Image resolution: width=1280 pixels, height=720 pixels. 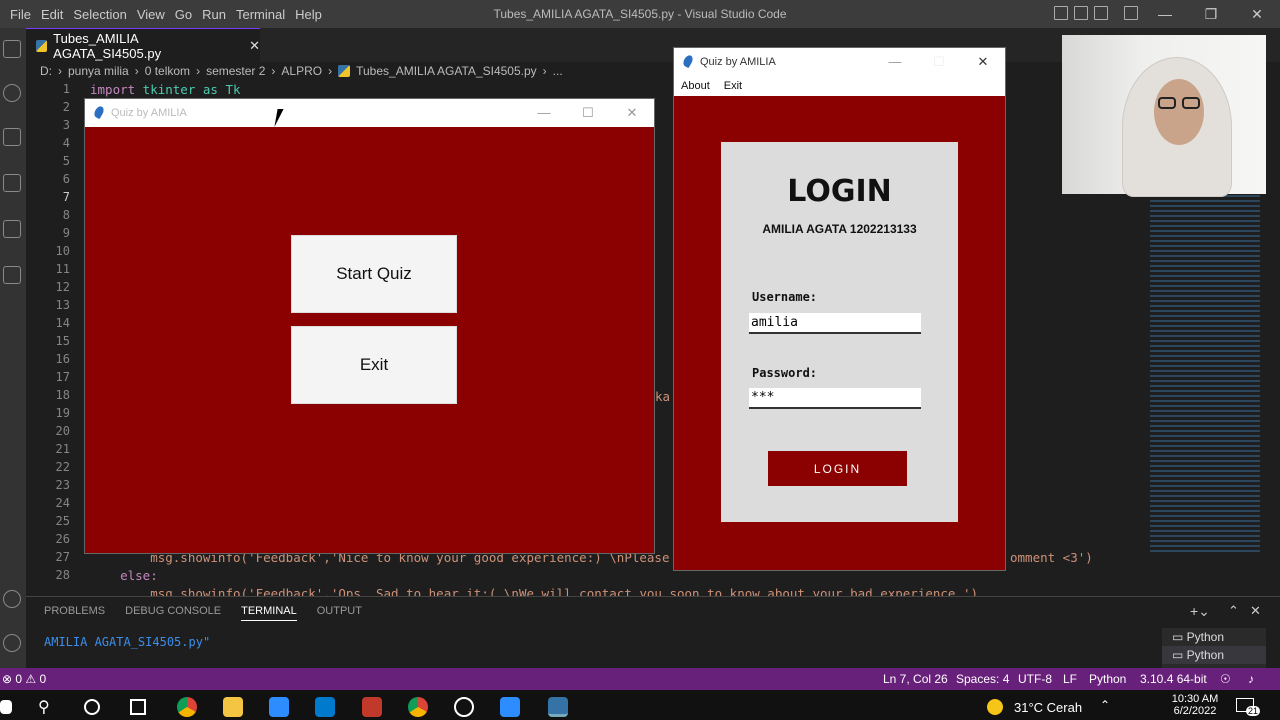 What do you see at coordinates (1195, 699) in the screenshot?
I see `clock-time: 10:30 AM` at bounding box center [1195, 699].